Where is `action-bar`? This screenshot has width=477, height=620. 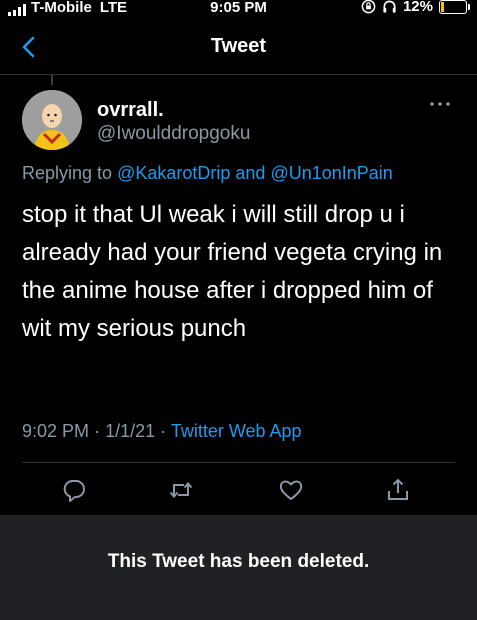 action-bar is located at coordinates (238, 489).